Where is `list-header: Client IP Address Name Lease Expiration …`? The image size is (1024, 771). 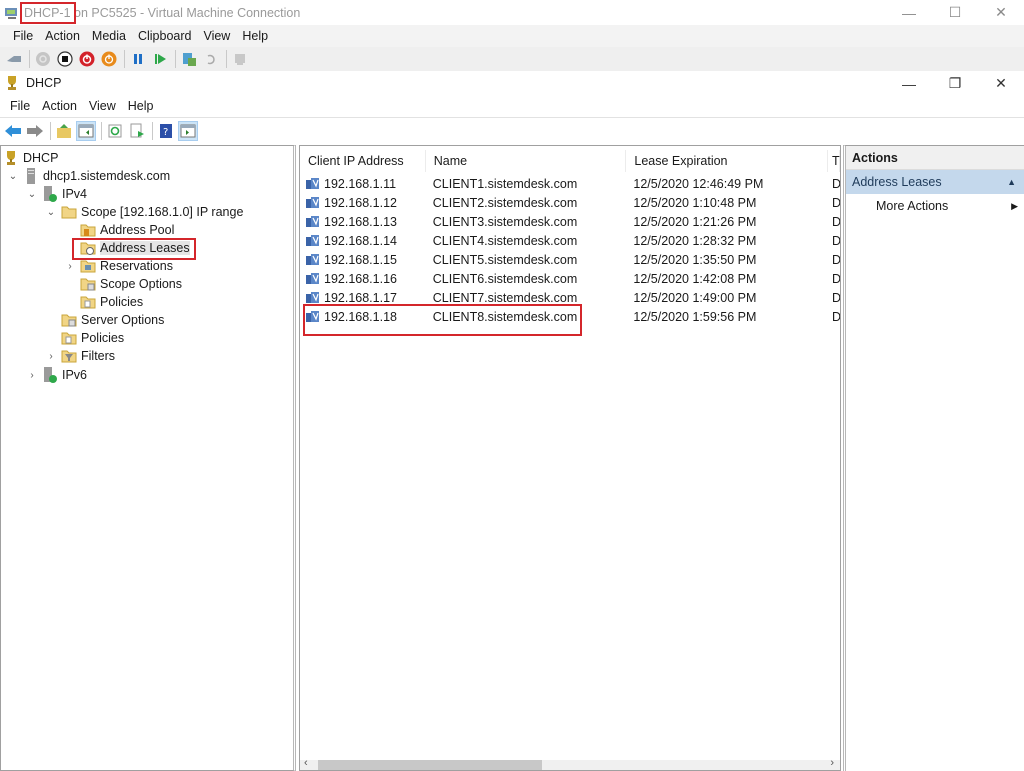
list-header: Client IP Address Name Lease Expiration … is located at coordinates (570, 161).